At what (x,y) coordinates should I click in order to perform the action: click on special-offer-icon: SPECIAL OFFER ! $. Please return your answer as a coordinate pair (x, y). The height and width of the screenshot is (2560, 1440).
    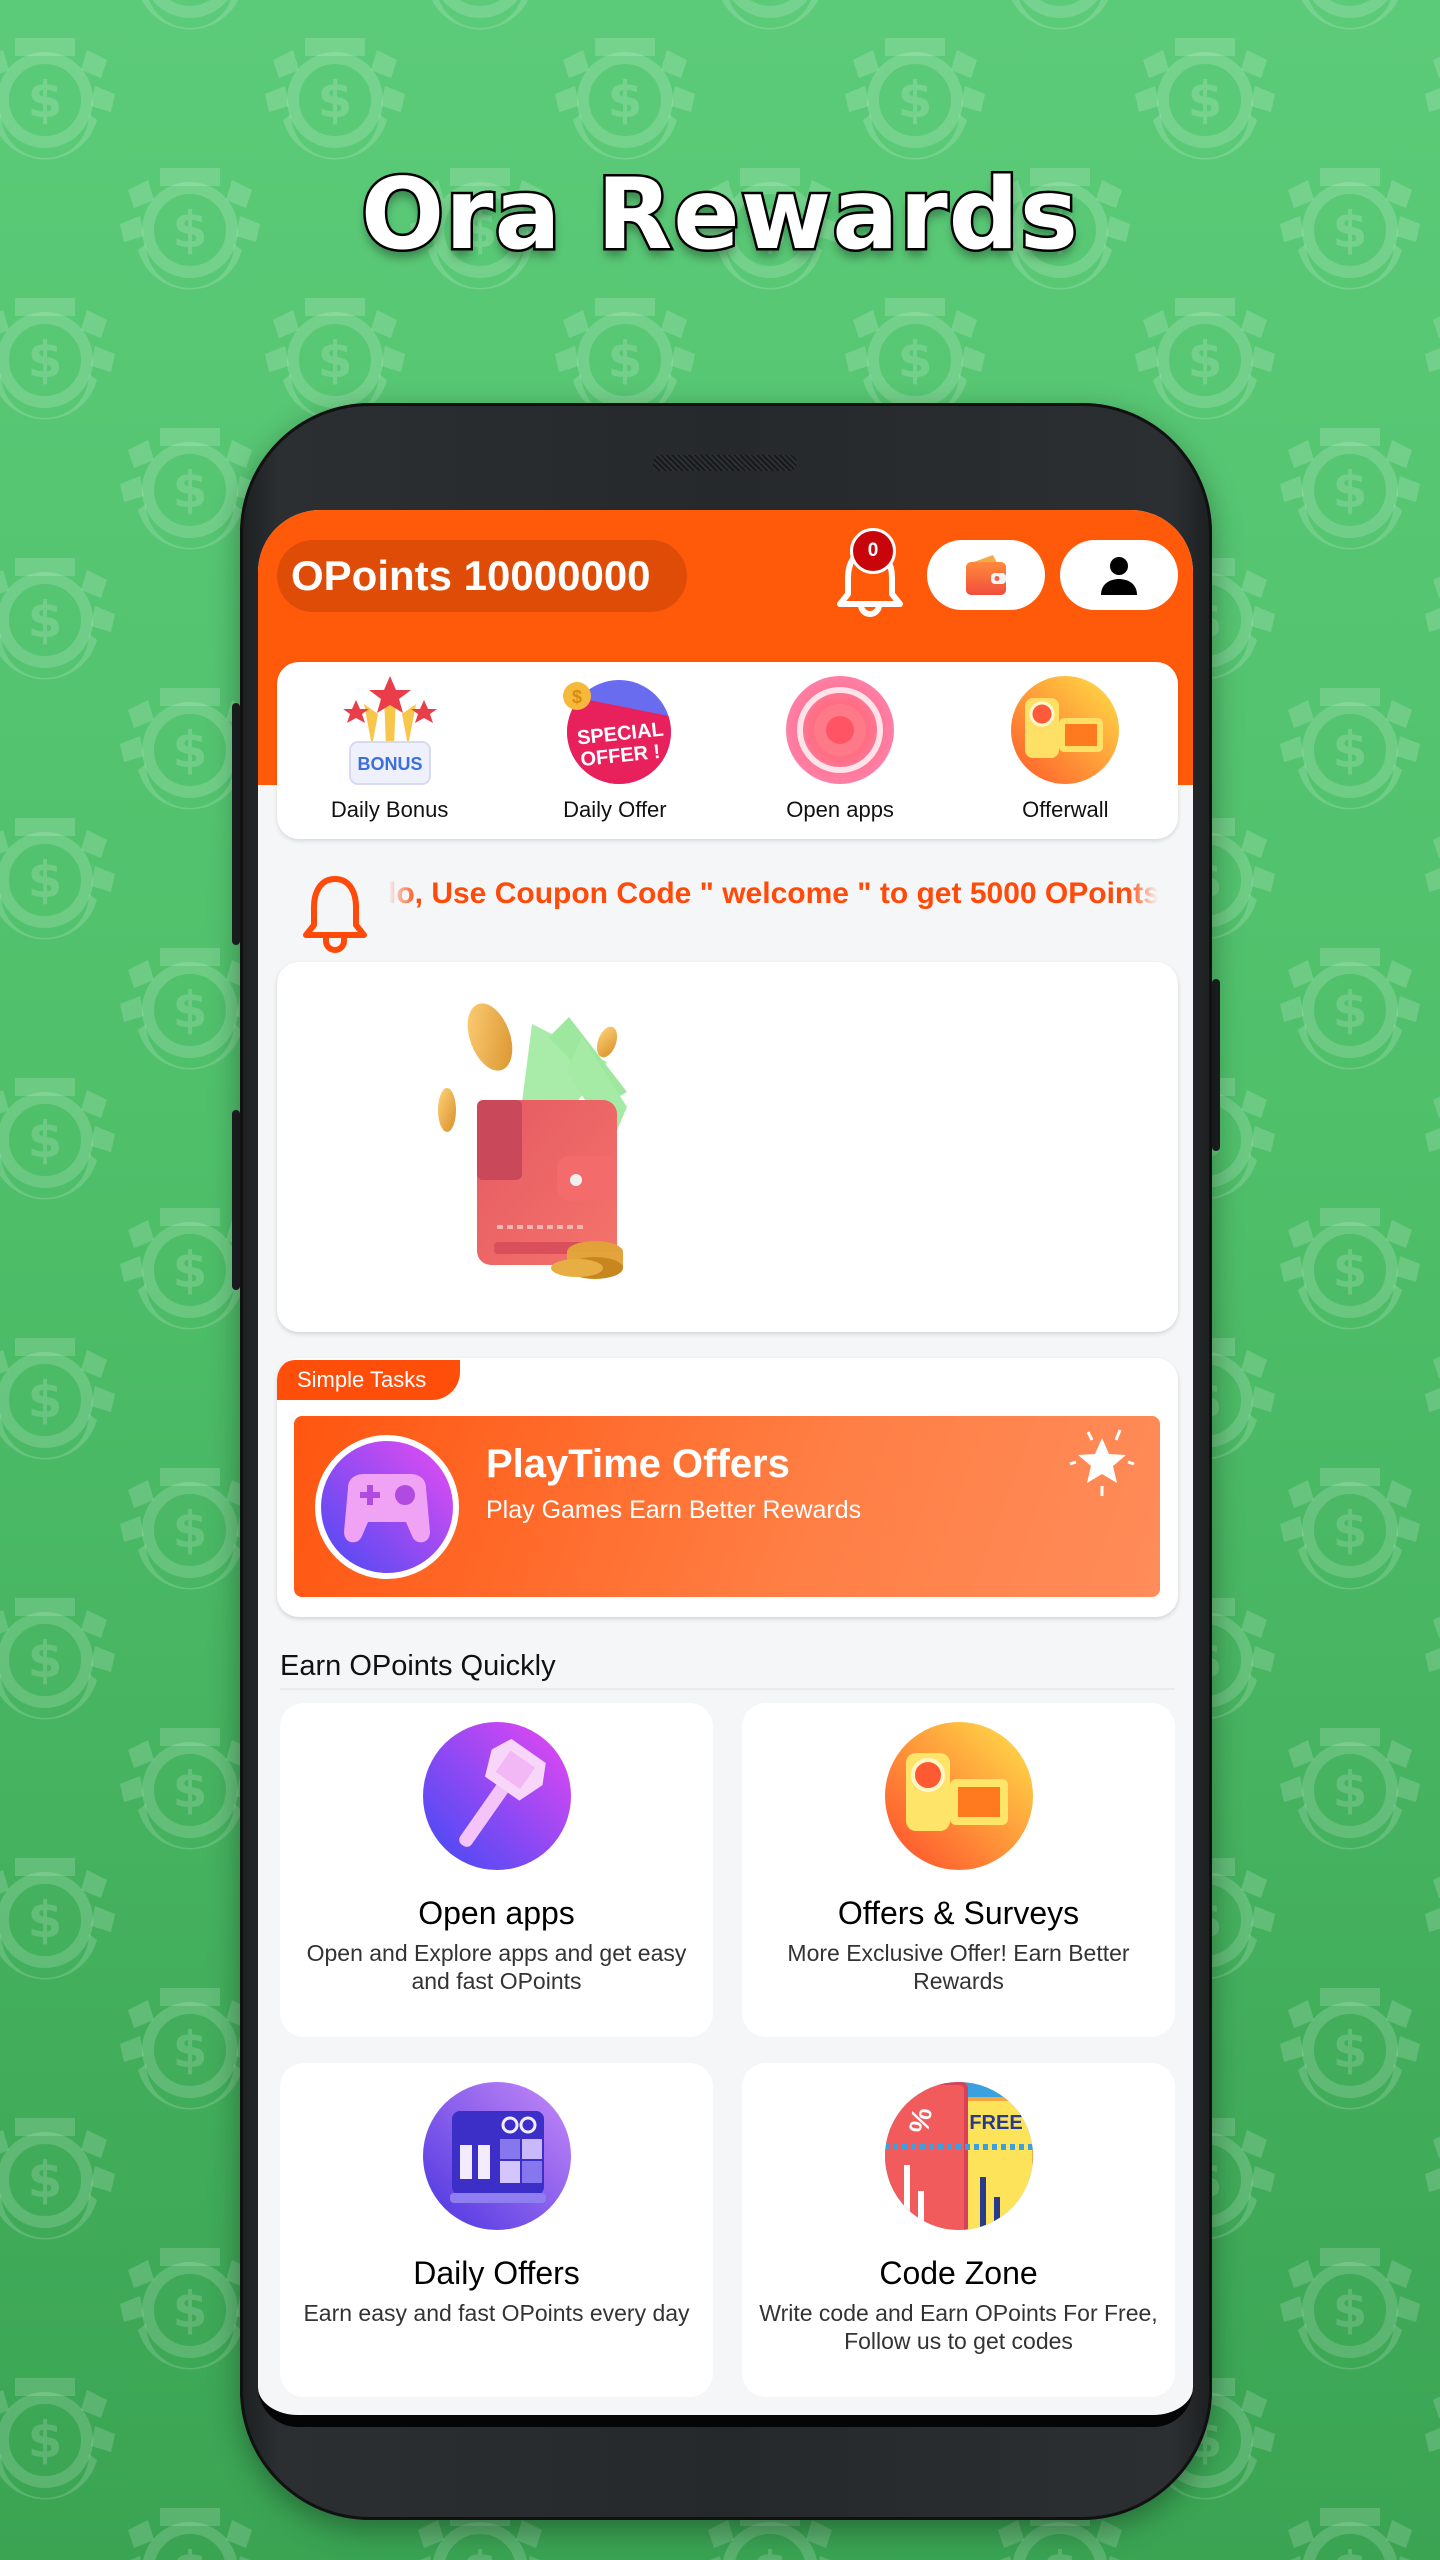
    Looking at the image, I should click on (616, 732).